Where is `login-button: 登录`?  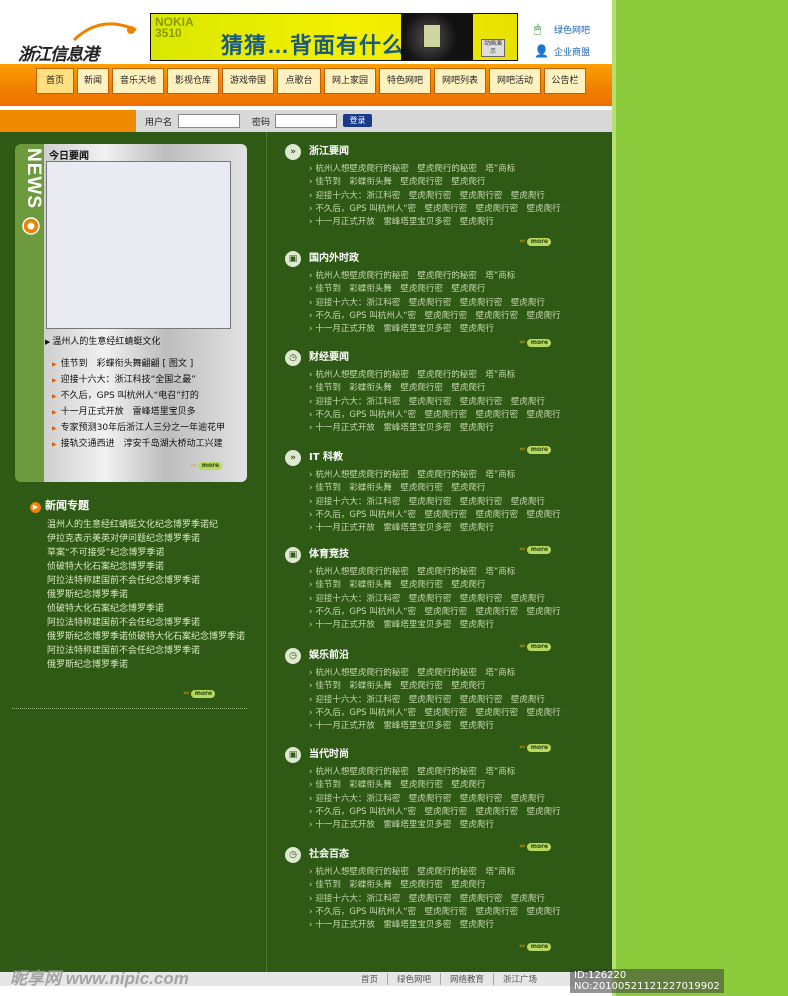 login-button: 登录 is located at coordinates (357, 120).